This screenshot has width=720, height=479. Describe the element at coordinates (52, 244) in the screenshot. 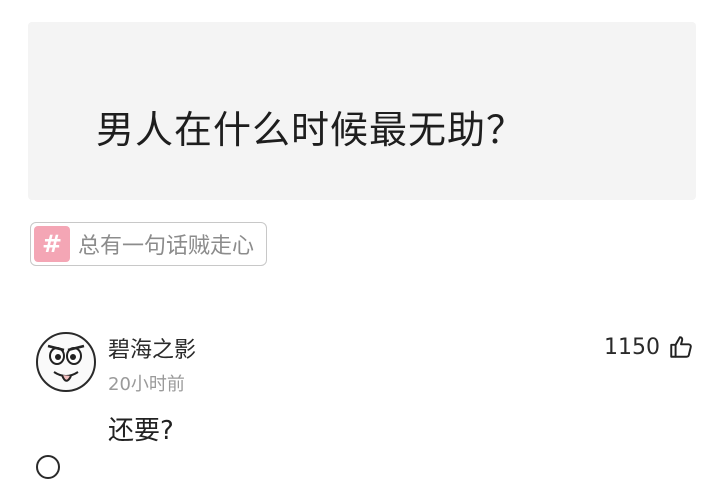

I see `hash-icon: #` at that location.